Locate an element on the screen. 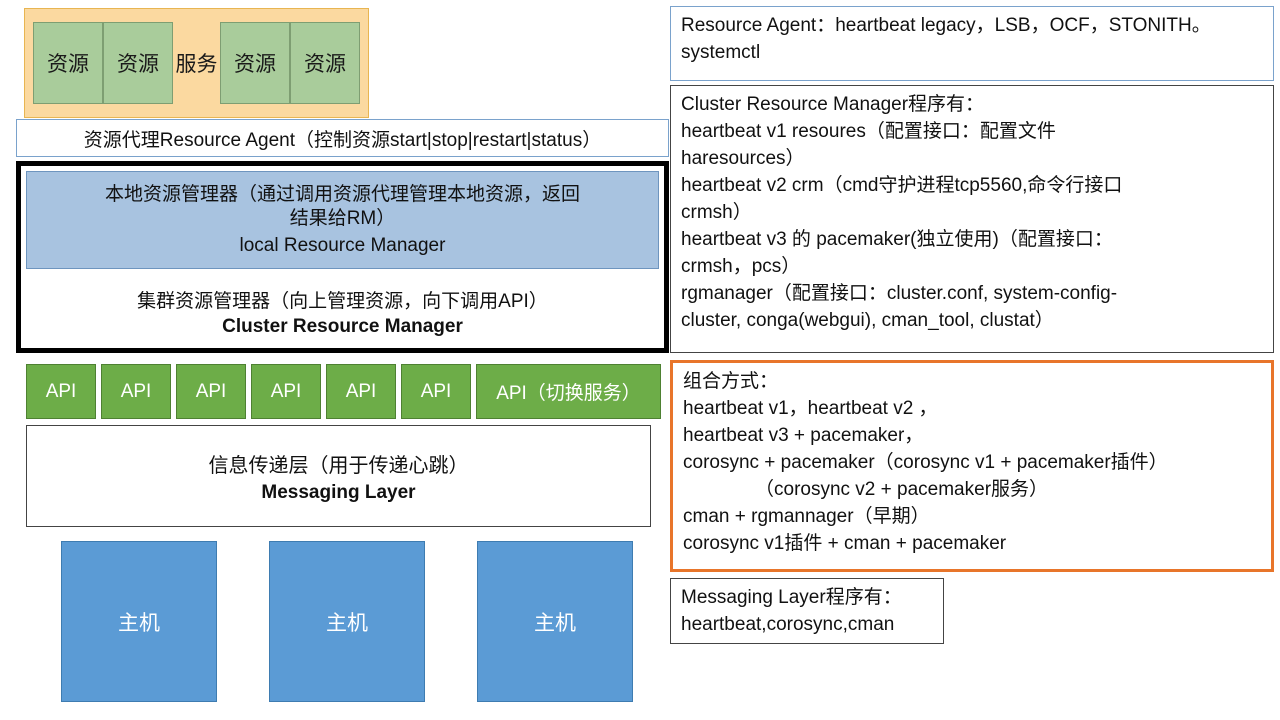  messaging-layer-box: 信息传递层（用于传递心跳） Messaging Layer is located at coordinates (338, 476).